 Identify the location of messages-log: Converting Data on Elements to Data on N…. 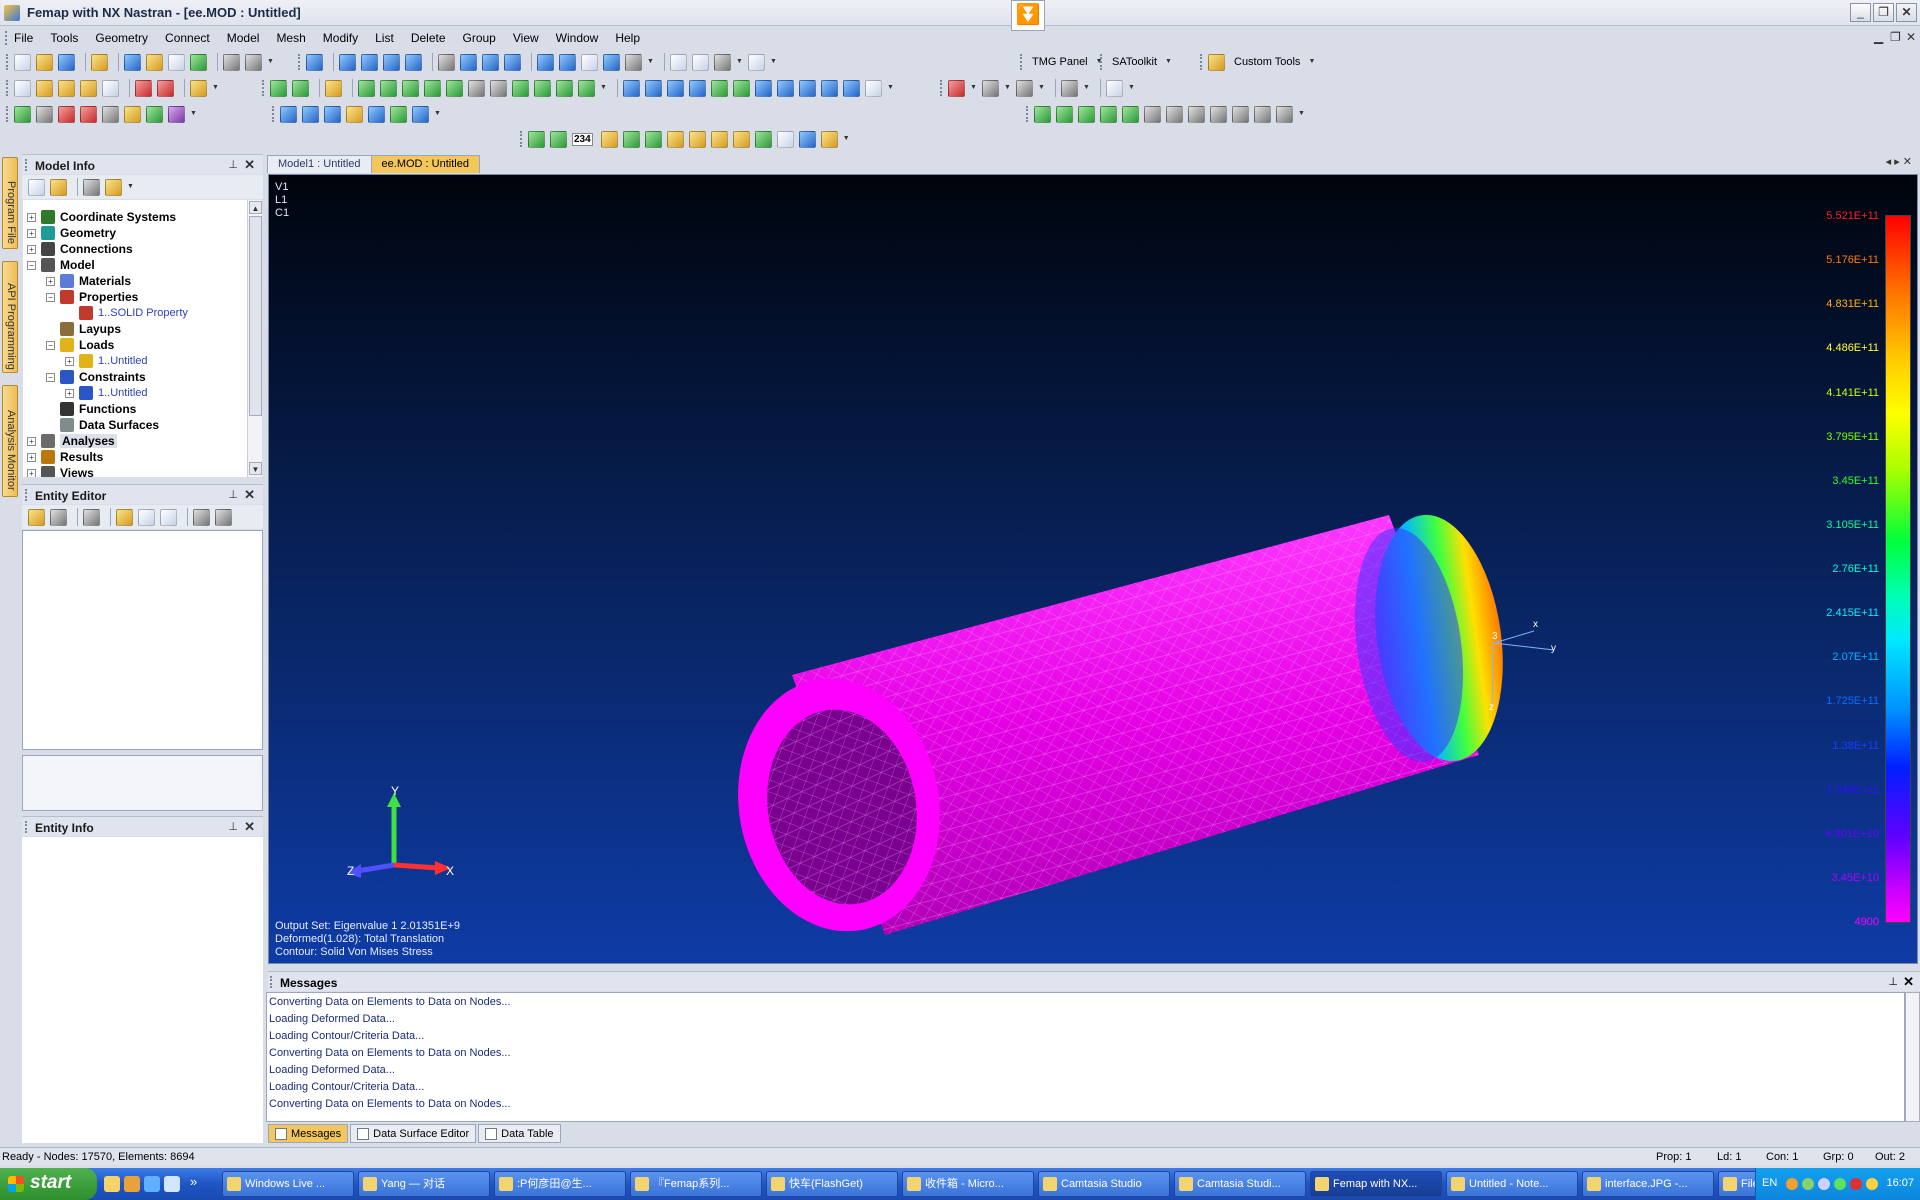
(1085, 1057).